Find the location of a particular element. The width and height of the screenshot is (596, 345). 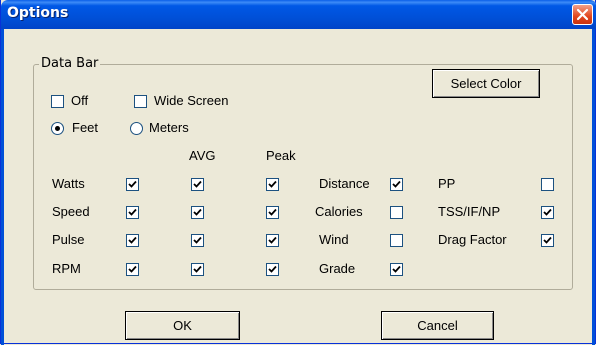

drag-factor-checkbox is located at coordinates (547, 240).